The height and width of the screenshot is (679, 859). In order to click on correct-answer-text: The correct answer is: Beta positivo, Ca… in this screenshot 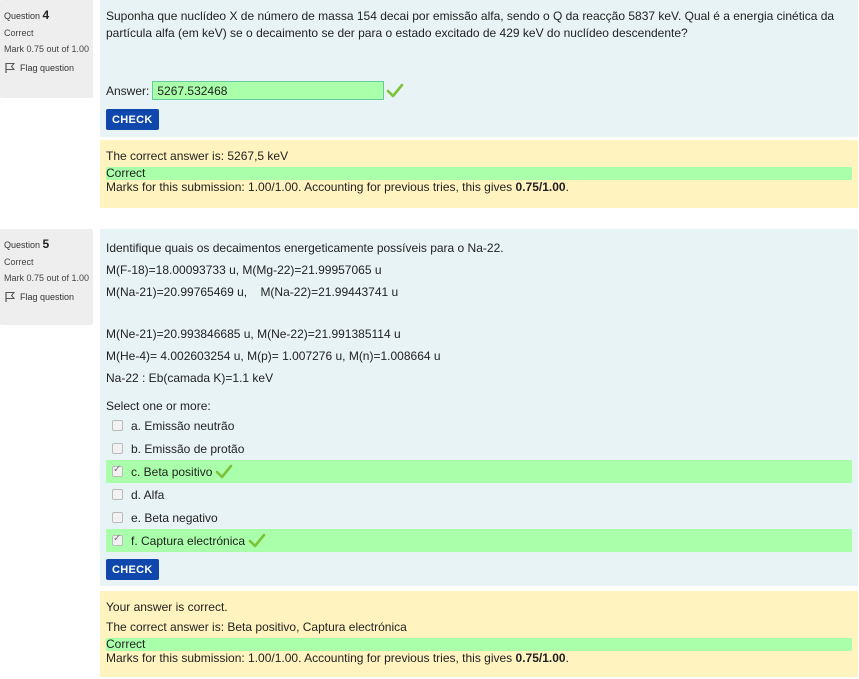, I will do `click(256, 627)`.